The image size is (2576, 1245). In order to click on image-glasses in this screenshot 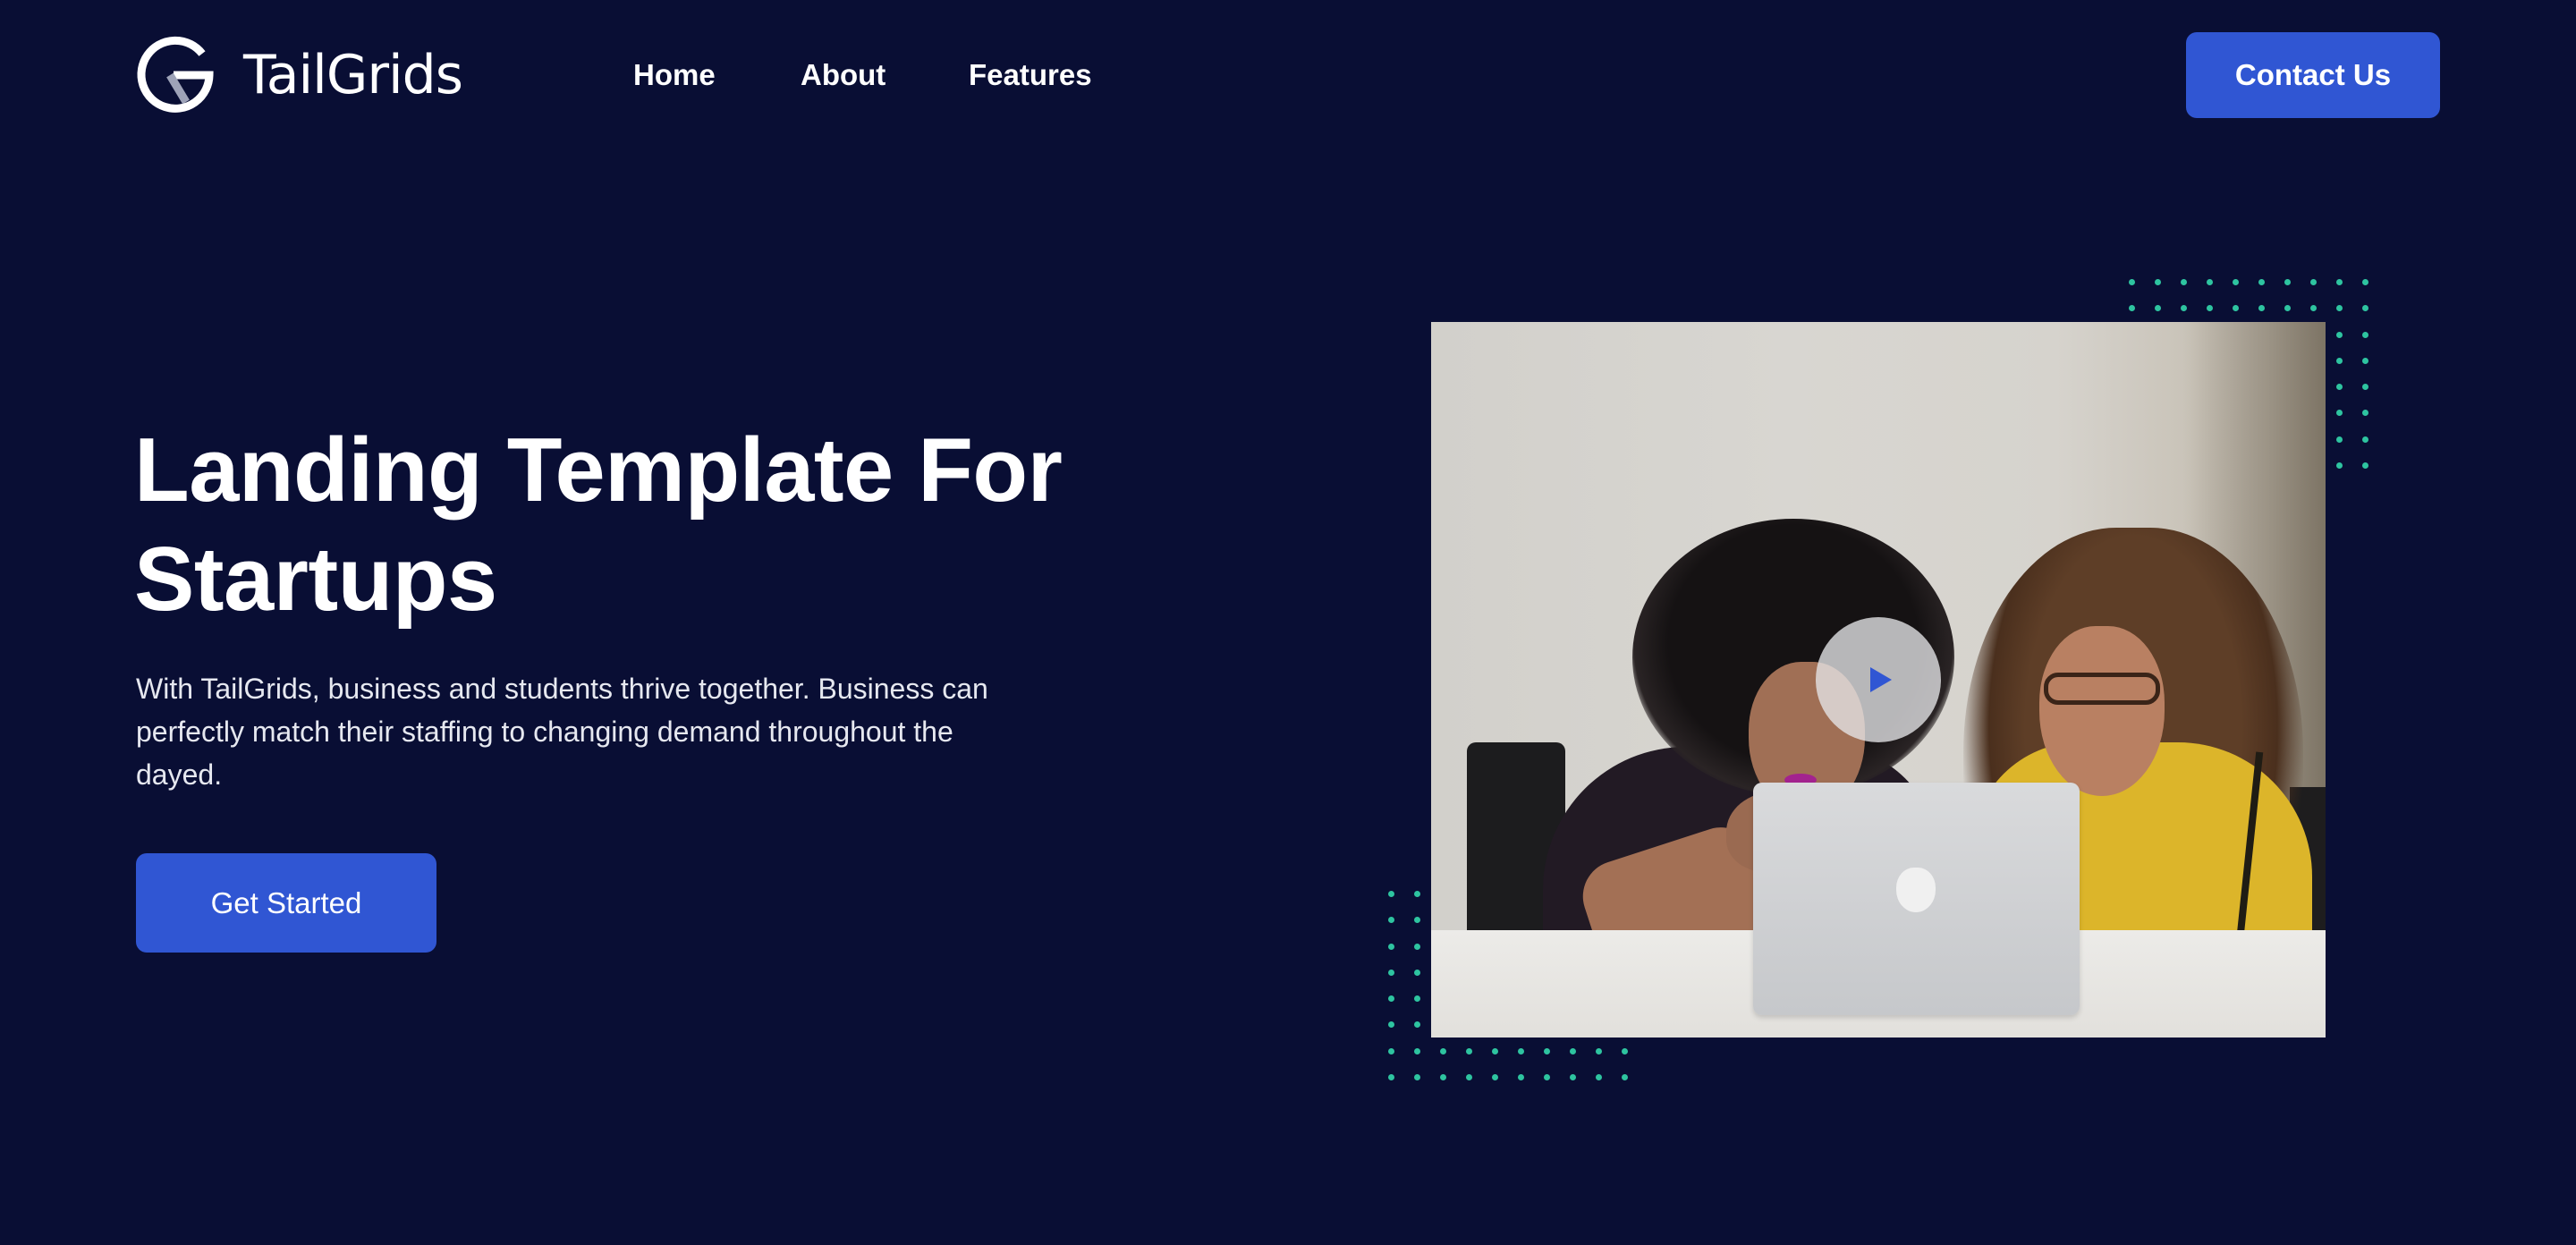, I will do `click(2102, 689)`.